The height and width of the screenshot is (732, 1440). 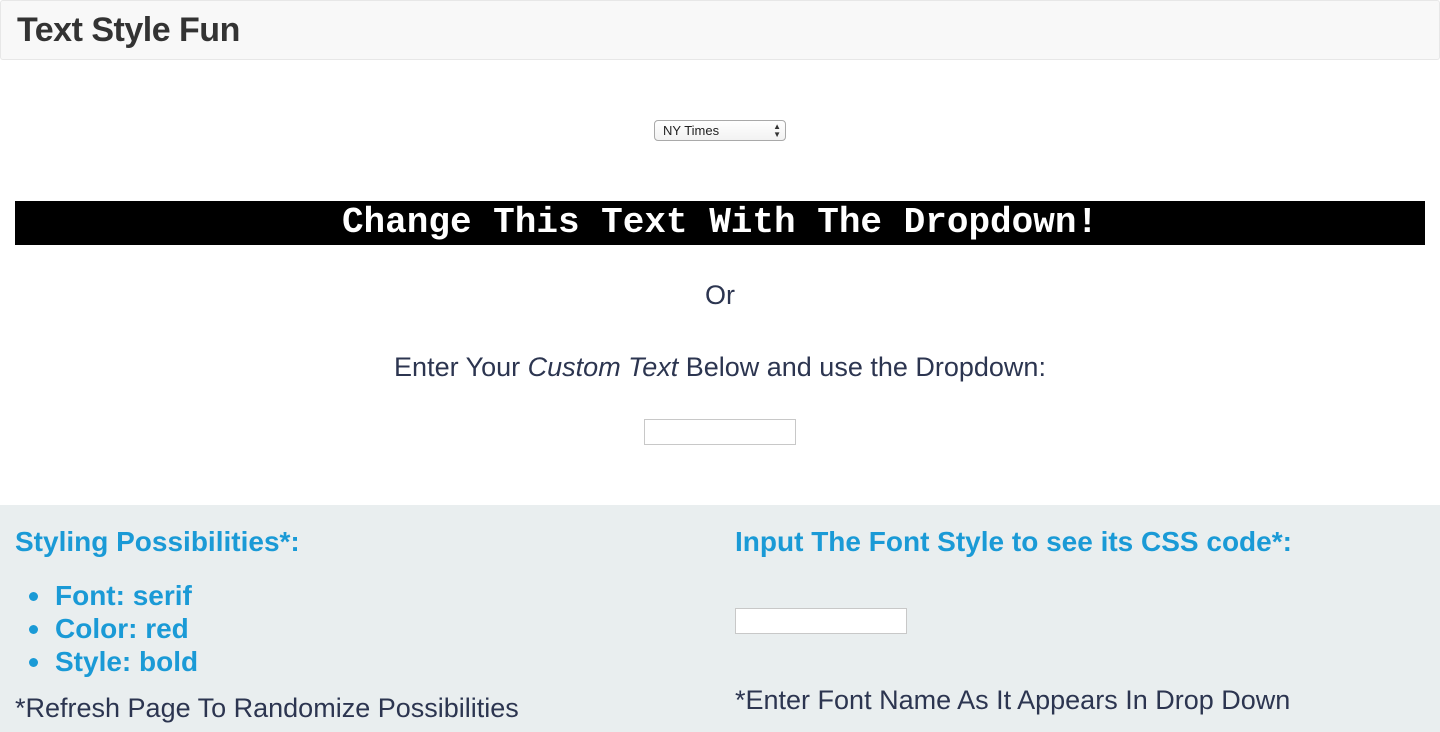 I want to click on possibility-font: Font: serif, so click(x=123, y=595).